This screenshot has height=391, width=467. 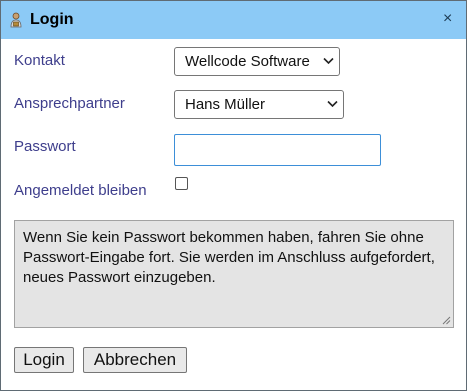 I want to click on remember-checkbox, so click(x=181, y=183).